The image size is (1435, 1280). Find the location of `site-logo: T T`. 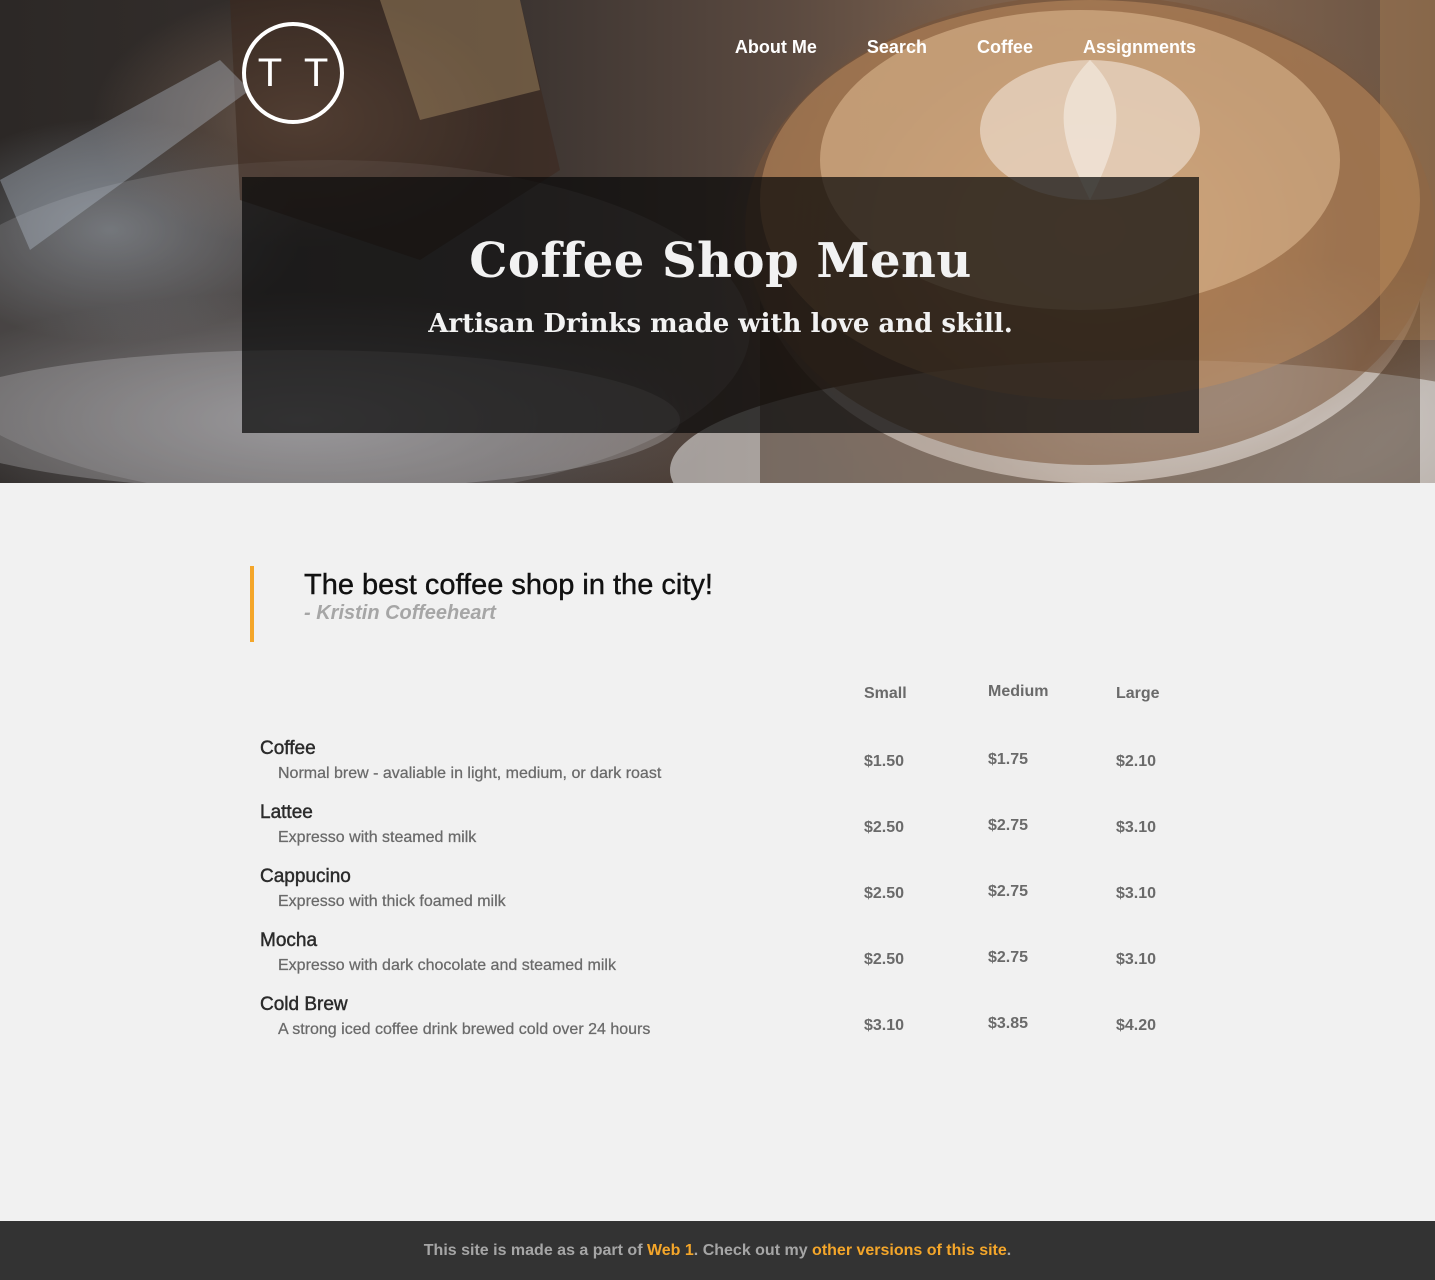

site-logo: T T is located at coordinates (293, 73).